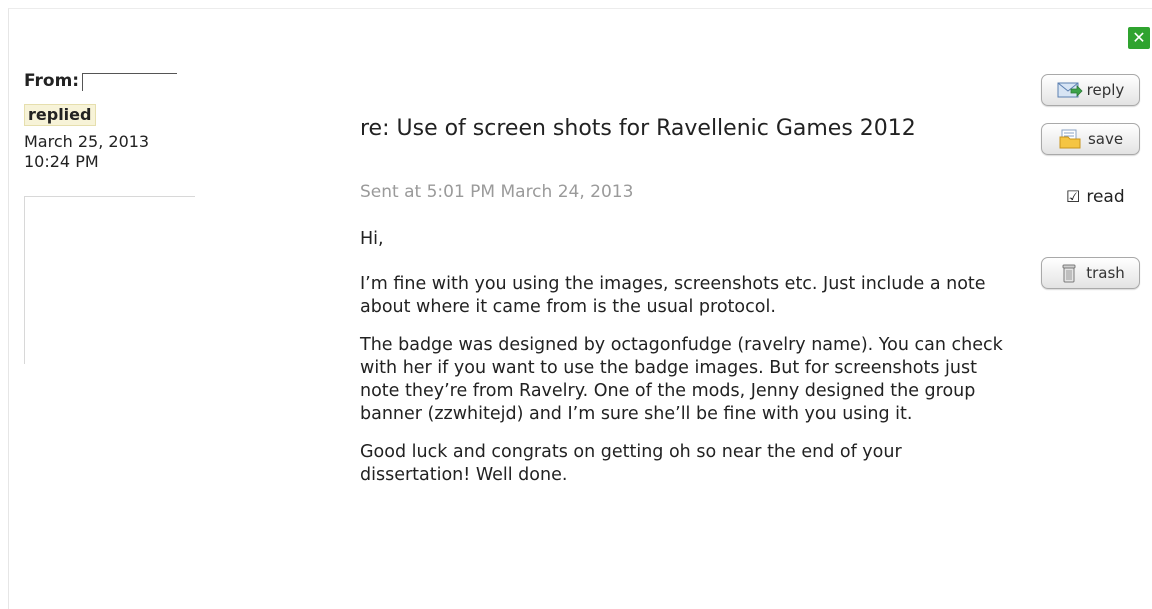 This screenshot has width=1152, height=609. Describe the element at coordinates (1071, 139) in the screenshot. I see `folder-save-icon` at that location.